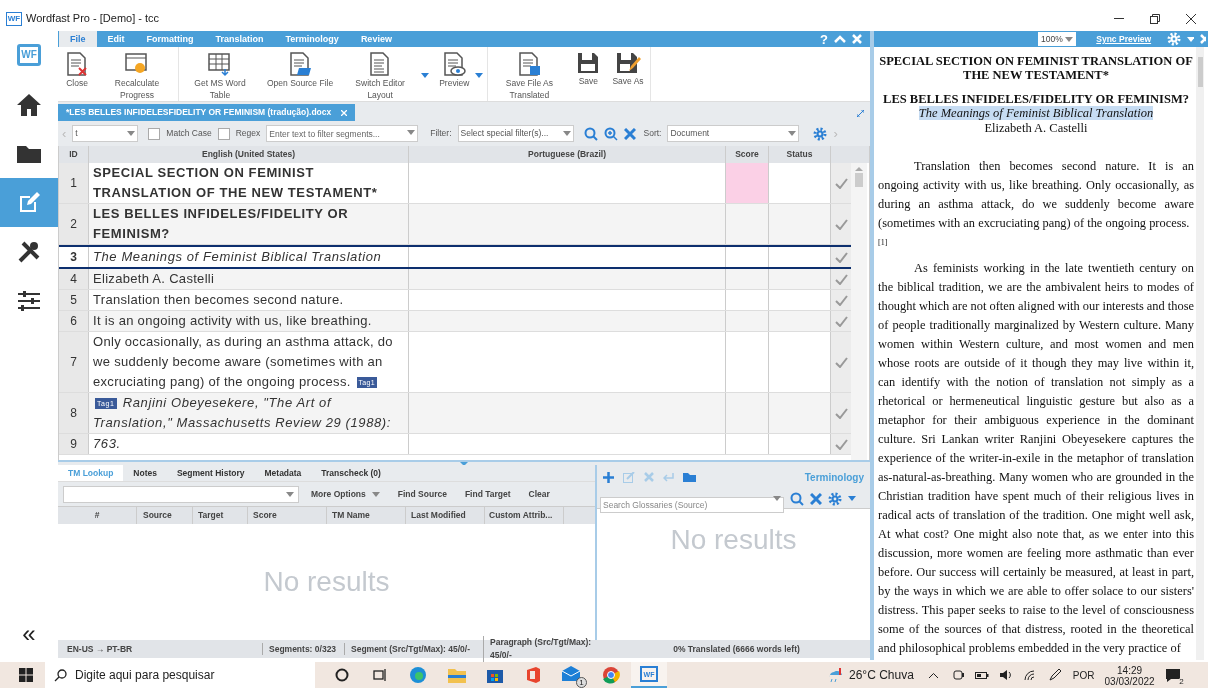 The width and height of the screenshot is (1208, 688). What do you see at coordinates (733, 133) in the screenshot?
I see `sort-select: Document` at bounding box center [733, 133].